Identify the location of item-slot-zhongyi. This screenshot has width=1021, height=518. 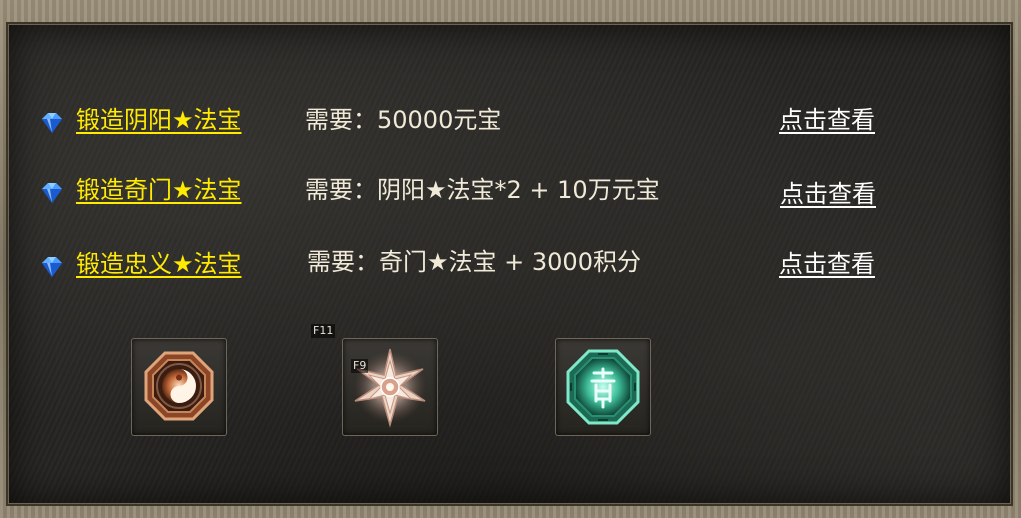
(603, 387).